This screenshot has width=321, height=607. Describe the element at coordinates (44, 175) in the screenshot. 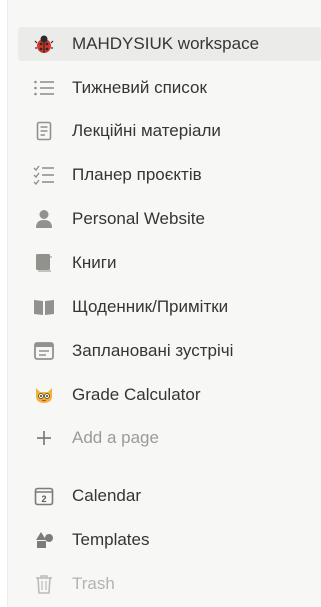

I see `checklist-icon` at that location.